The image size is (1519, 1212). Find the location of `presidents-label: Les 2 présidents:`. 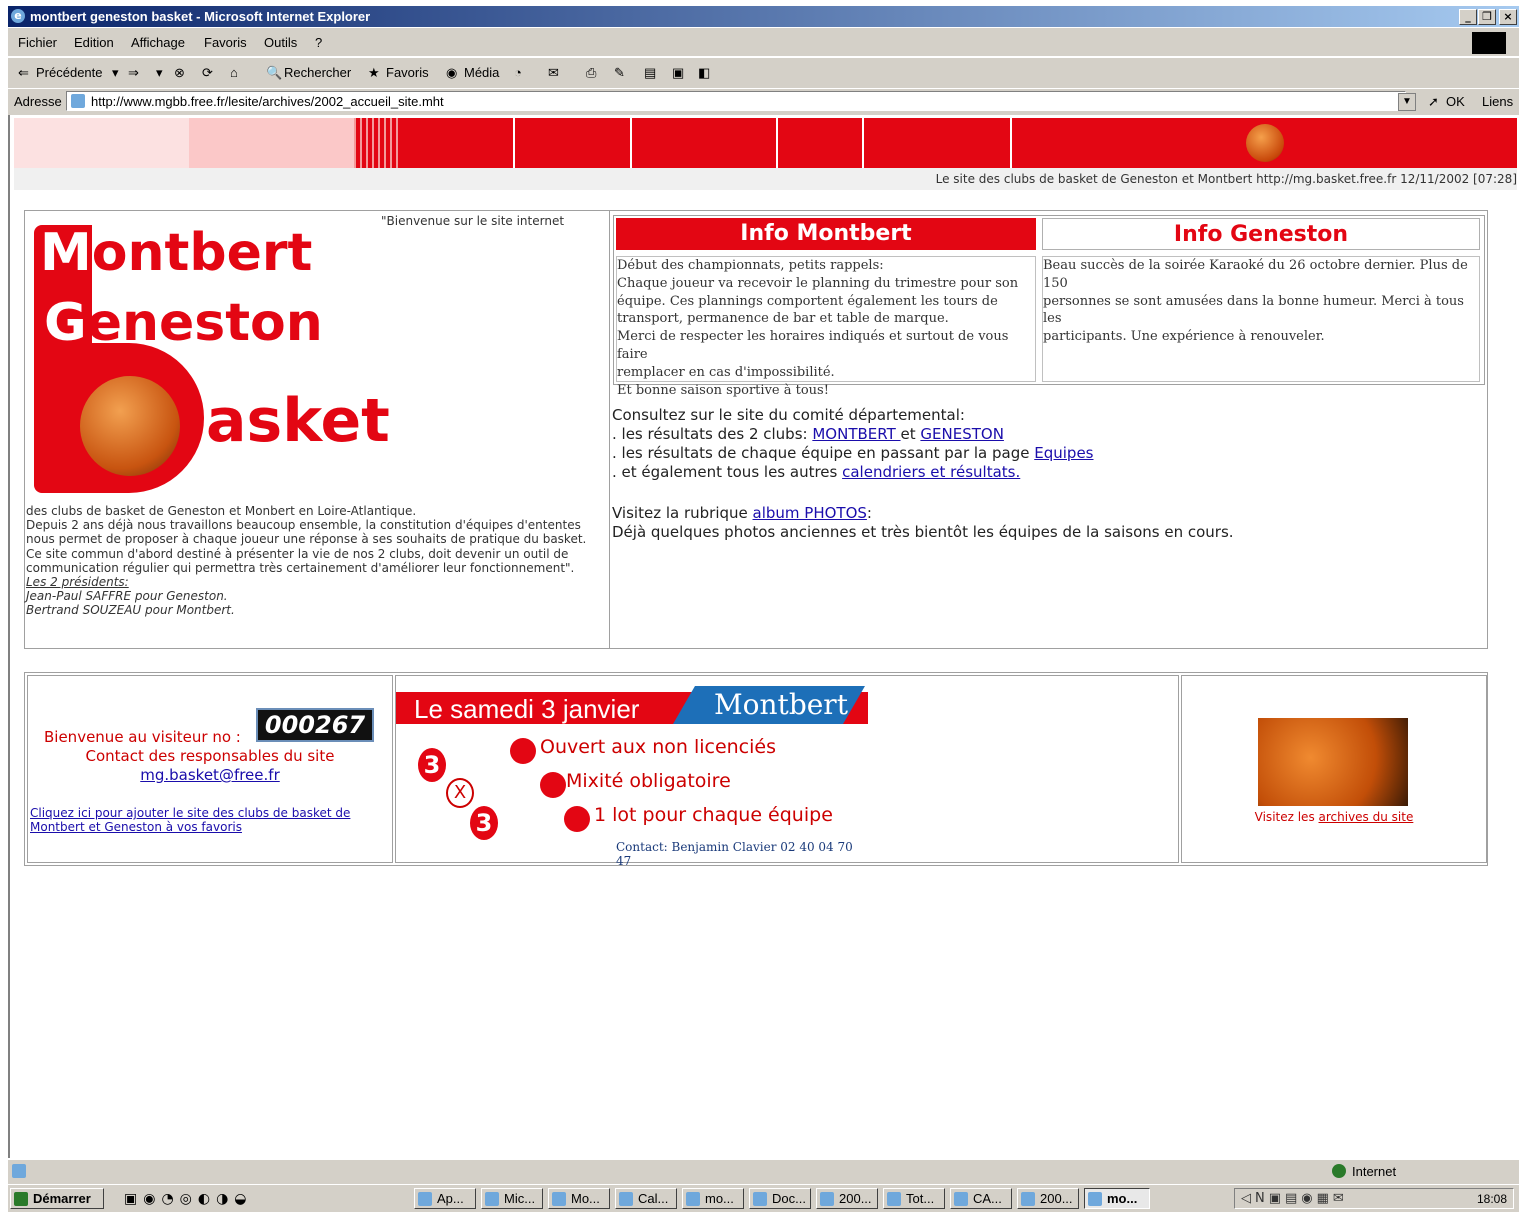

presidents-label: Les 2 présidents: is located at coordinates (77, 582).